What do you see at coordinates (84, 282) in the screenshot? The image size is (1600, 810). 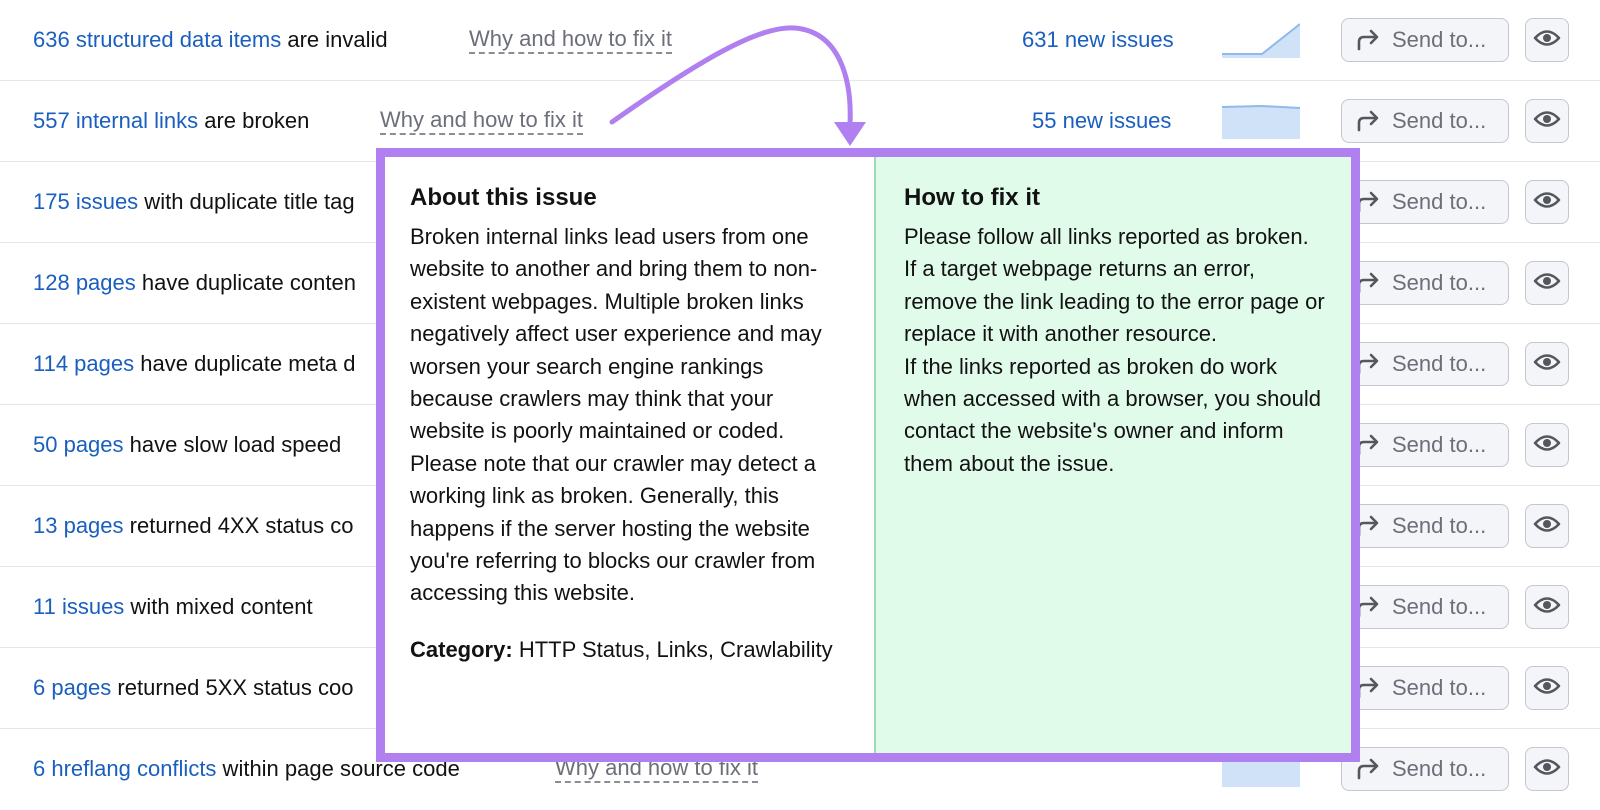 I see `issue-count-link: 128 pages` at bounding box center [84, 282].